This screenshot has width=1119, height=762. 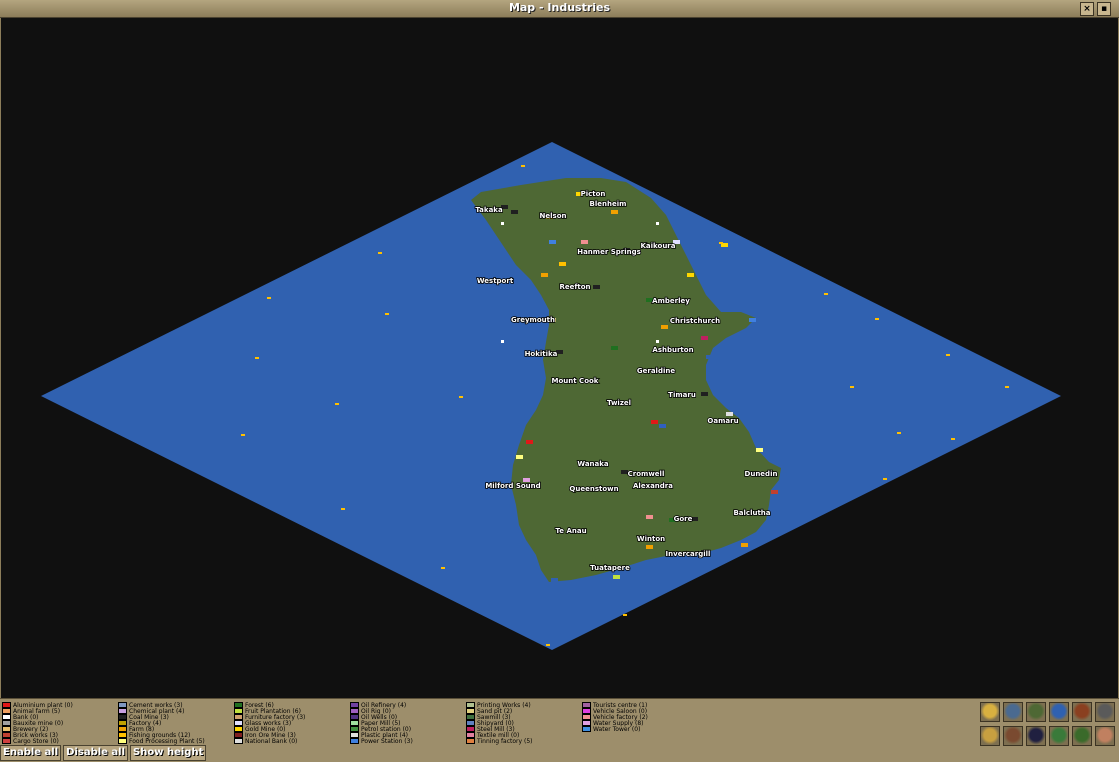 I want to click on industries-icon, so click(x=1036, y=712).